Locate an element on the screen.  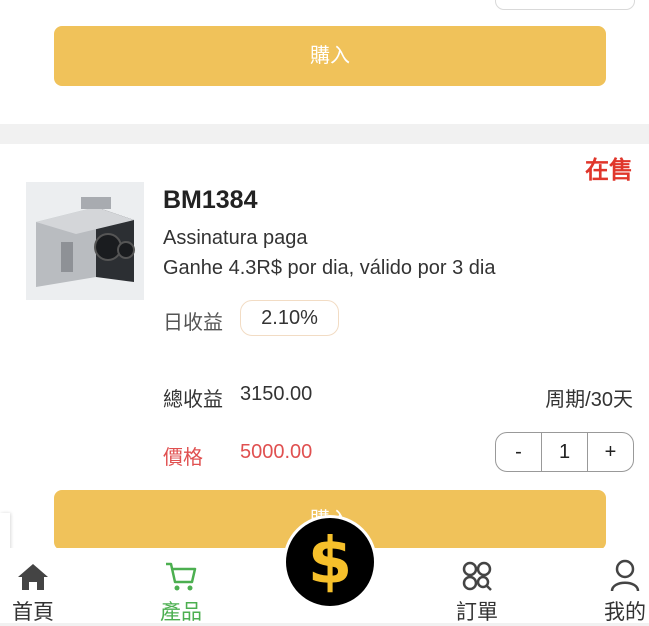
nav-item-orders: 訂單 is located at coordinates (477, 587).